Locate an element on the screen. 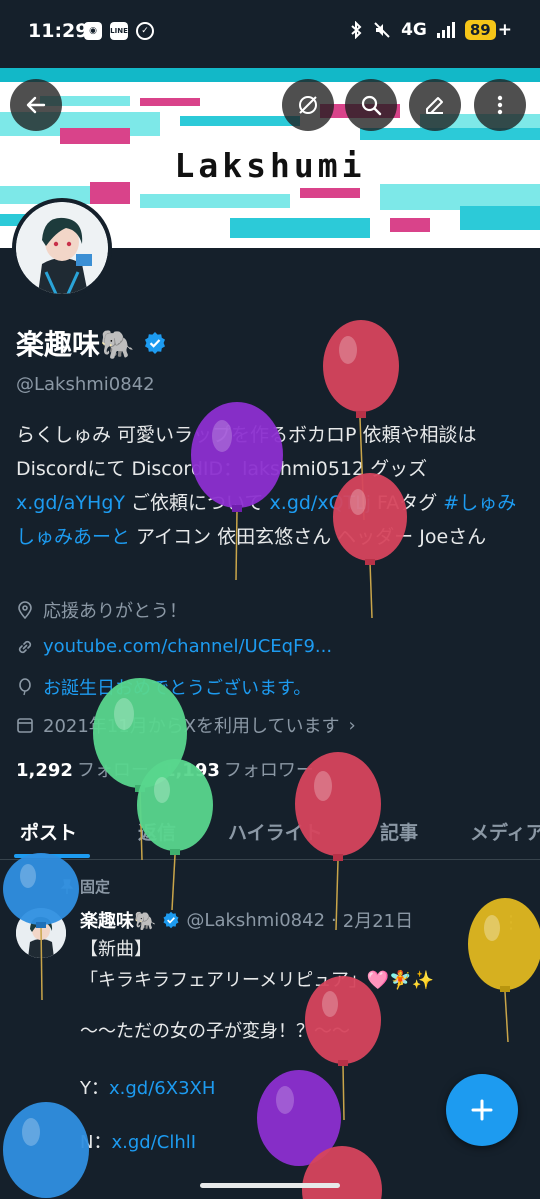 This screenshot has width=540, height=1199. post-date: 2月21日 is located at coordinates (378, 920).